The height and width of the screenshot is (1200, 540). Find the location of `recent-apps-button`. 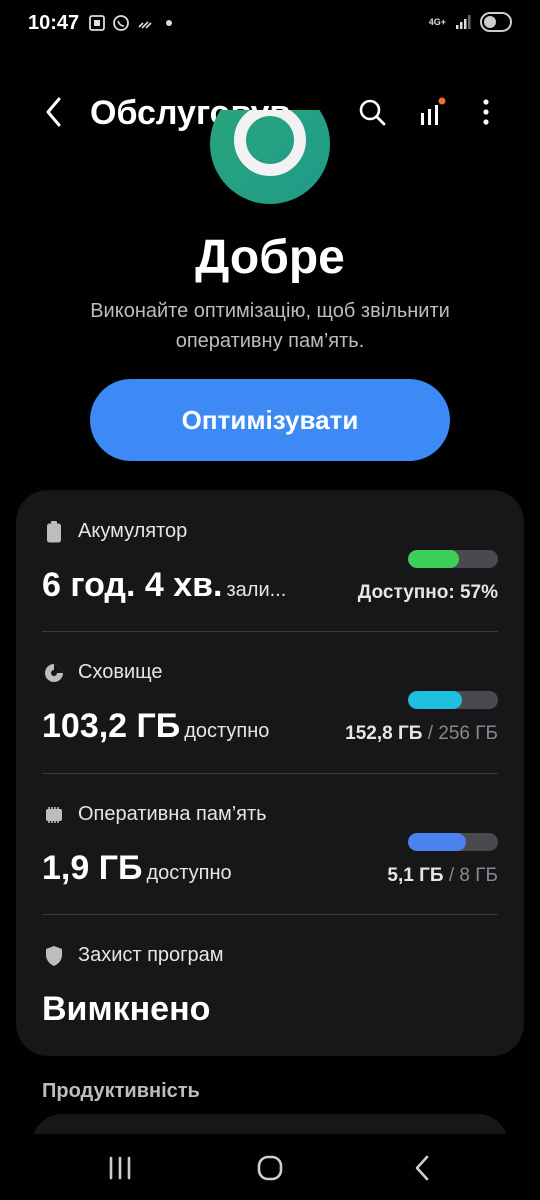

recent-apps-button is located at coordinates (120, 1168).